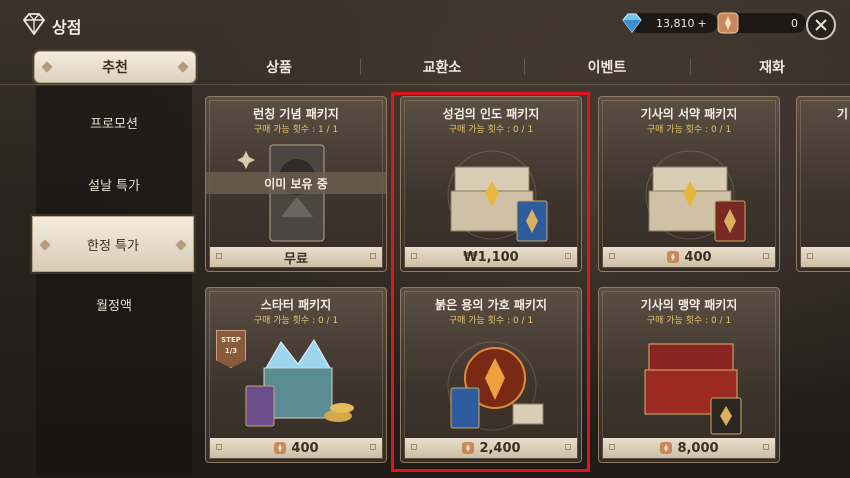 The height and width of the screenshot is (478, 850). Describe the element at coordinates (425, 84) in the screenshot. I see `tabs-divider-line` at that location.